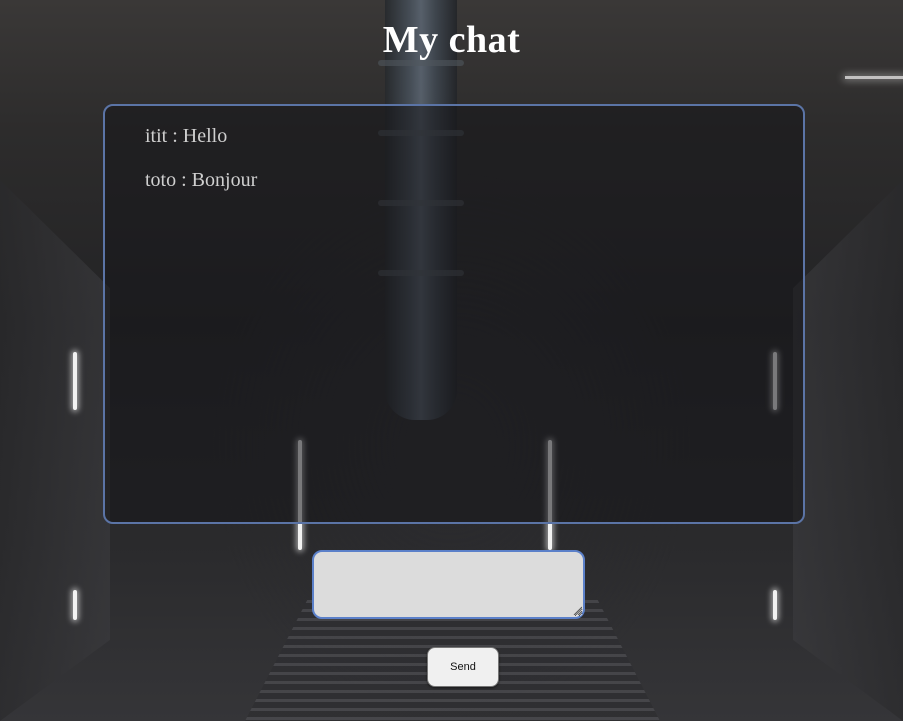  What do you see at coordinates (55, 450) in the screenshot?
I see `corridor-wall-left` at bounding box center [55, 450].